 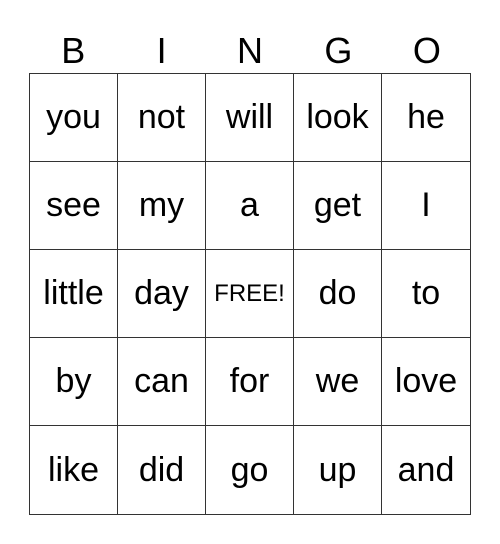 I want to click on bingo-cell: and, so click(x=426, y=469).